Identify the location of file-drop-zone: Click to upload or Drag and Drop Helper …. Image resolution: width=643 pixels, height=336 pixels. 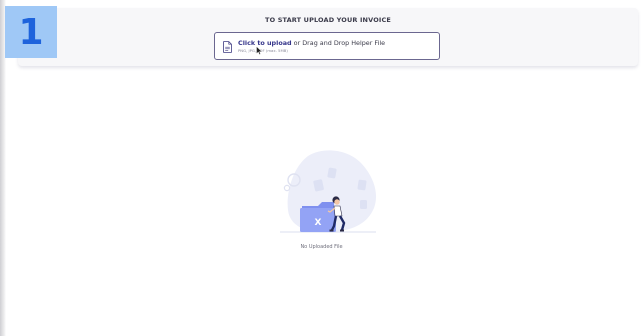
(327, 46).